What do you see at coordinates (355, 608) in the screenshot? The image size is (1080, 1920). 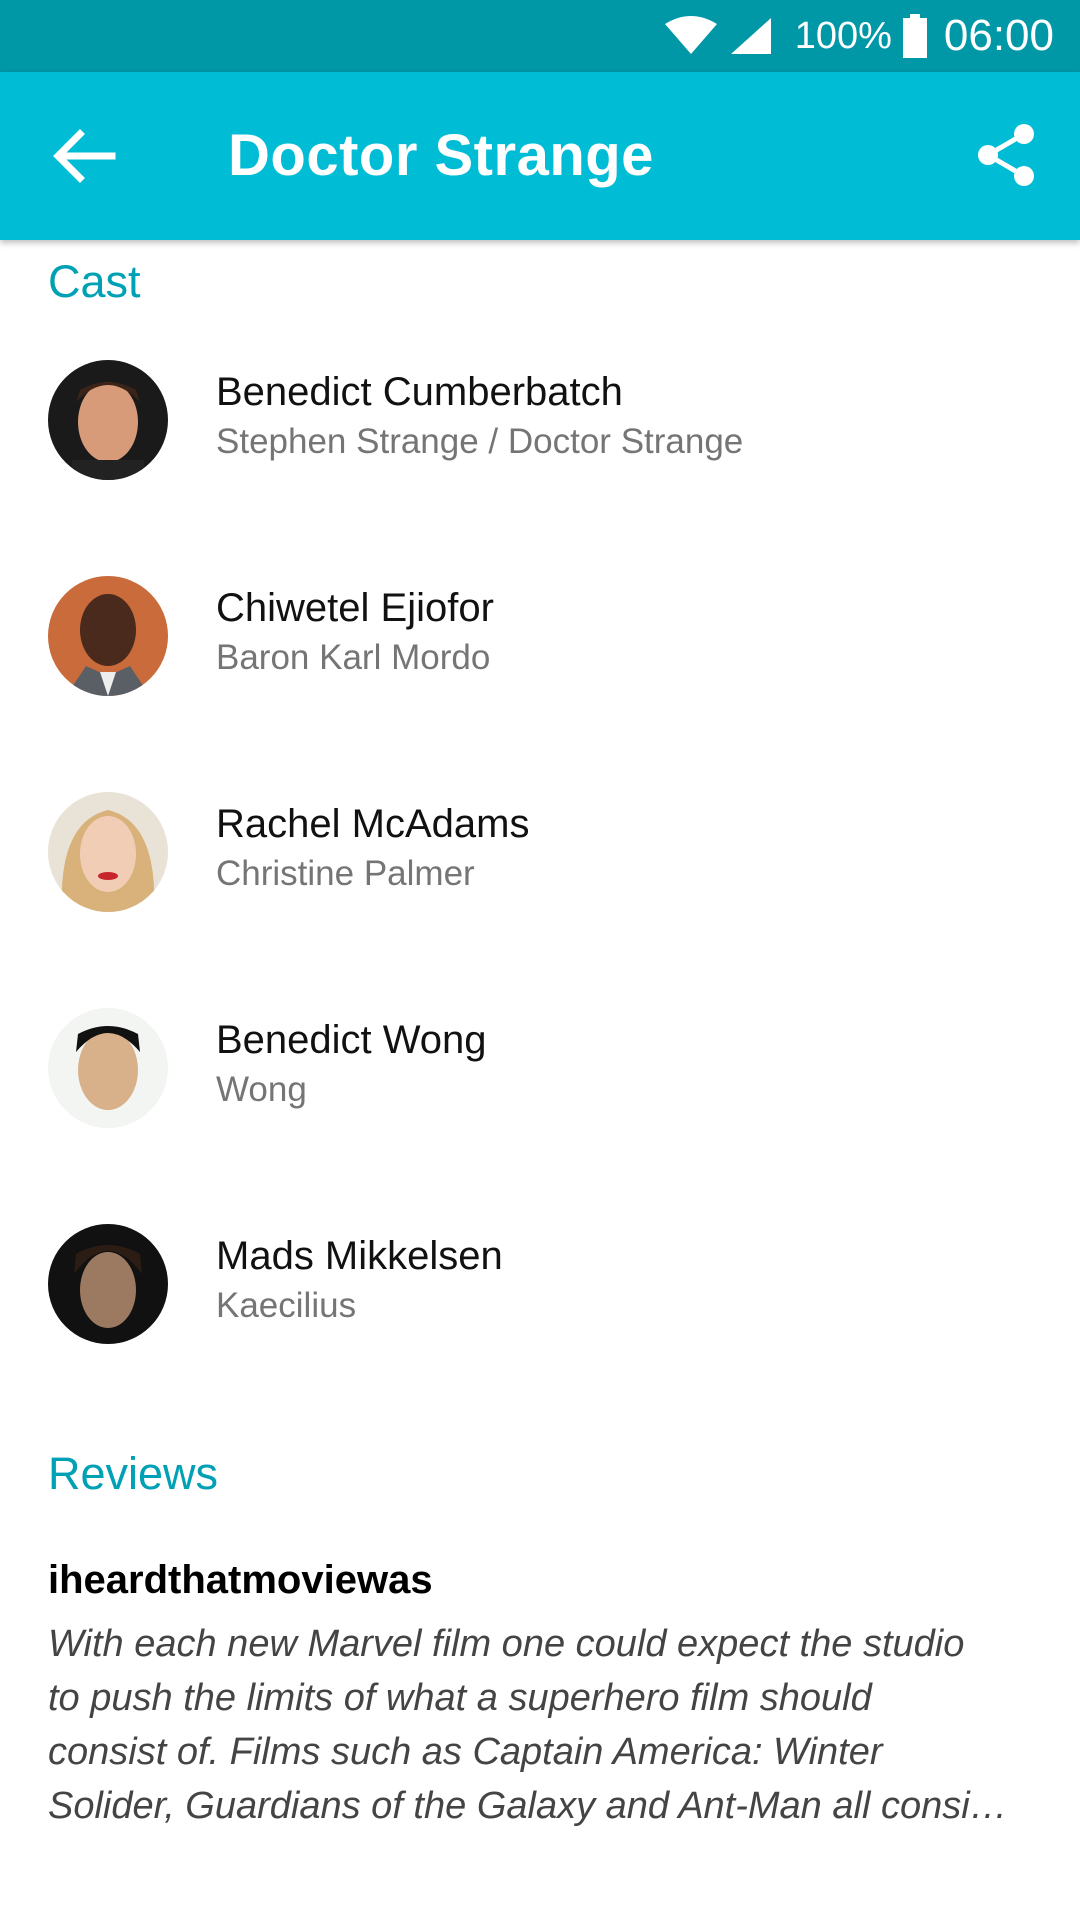 I see `actor-name: Chiwetel Ejiofor` at bounding box center [355, 608].